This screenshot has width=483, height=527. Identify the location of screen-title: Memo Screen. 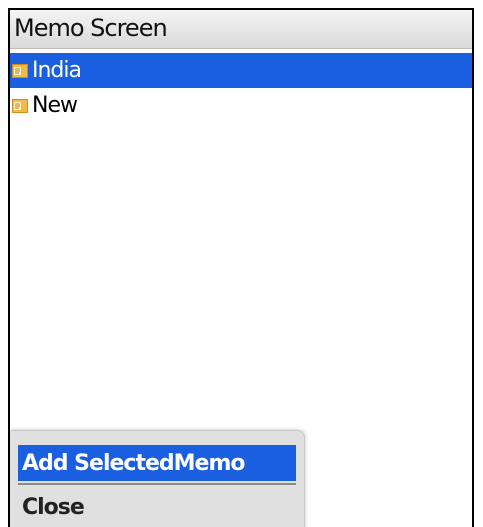
(91, 28).